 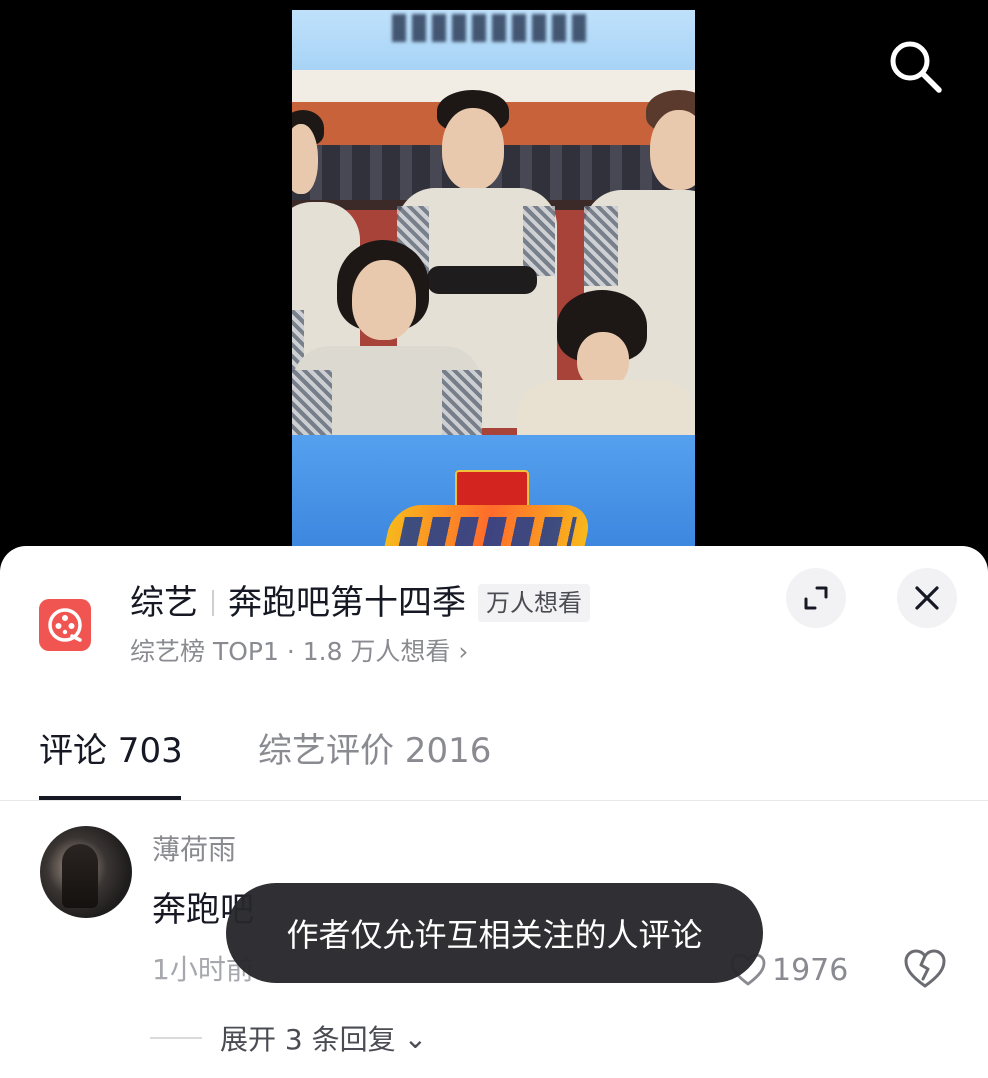 I want to click on show-icon, so click(x=65, y=625).